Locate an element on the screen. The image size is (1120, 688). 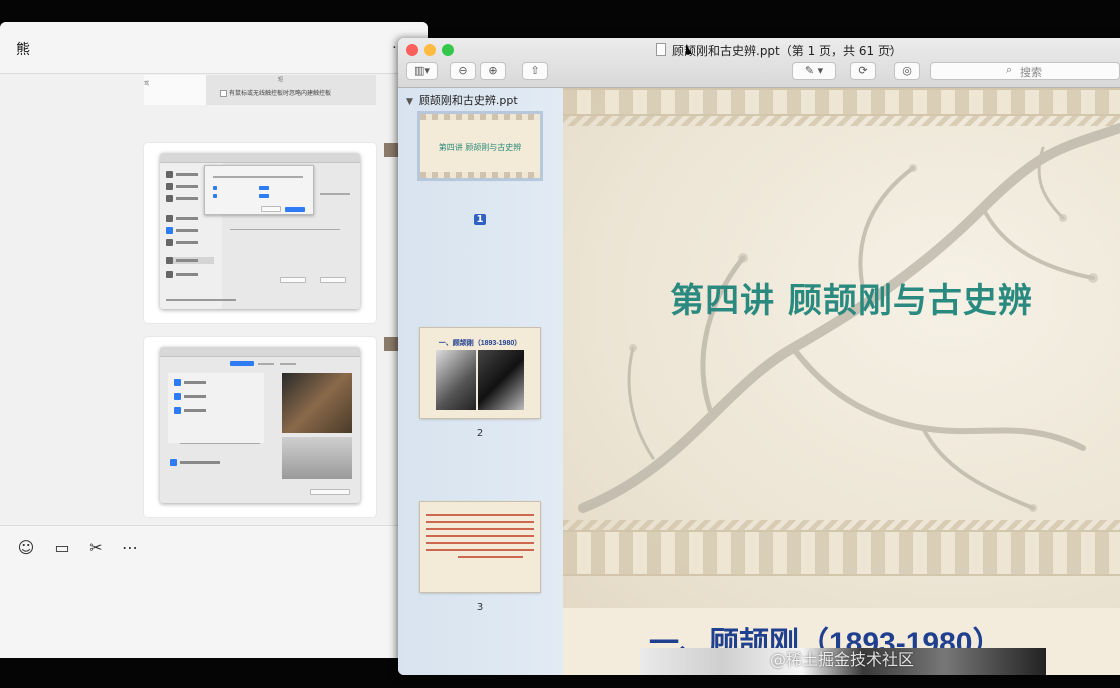
emoji-icon: ☺ is located at coordinates (26, 548).